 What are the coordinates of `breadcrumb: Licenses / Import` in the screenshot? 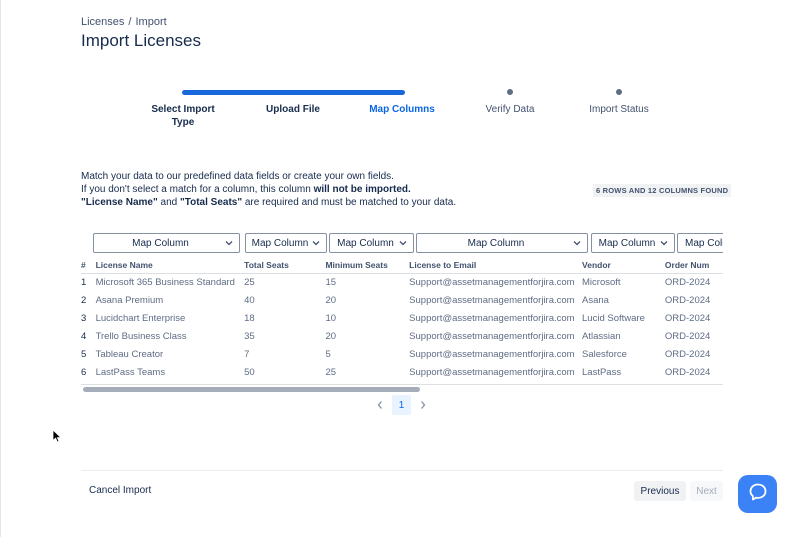 It's located at (124, 22).